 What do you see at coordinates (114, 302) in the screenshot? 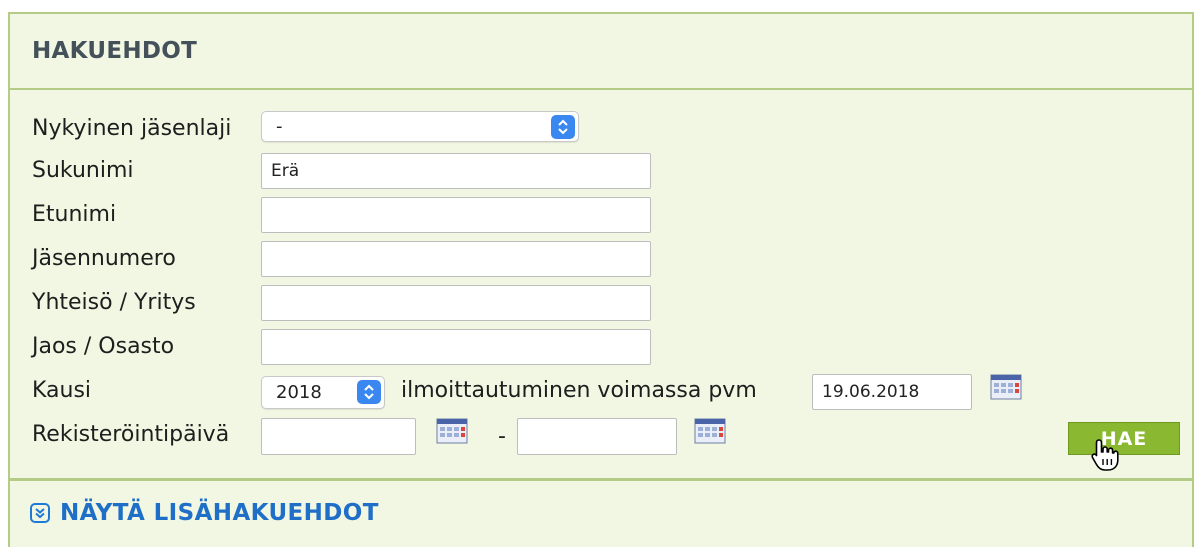
I see `yhteiso-label: Yhteisö / Yritys` at bounding box center [114, 302].